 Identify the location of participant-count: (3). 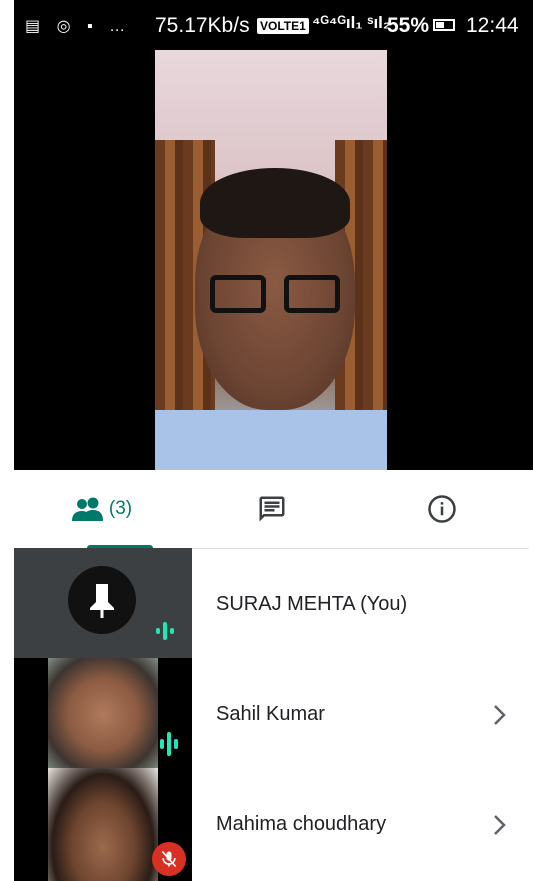
(120, 508).